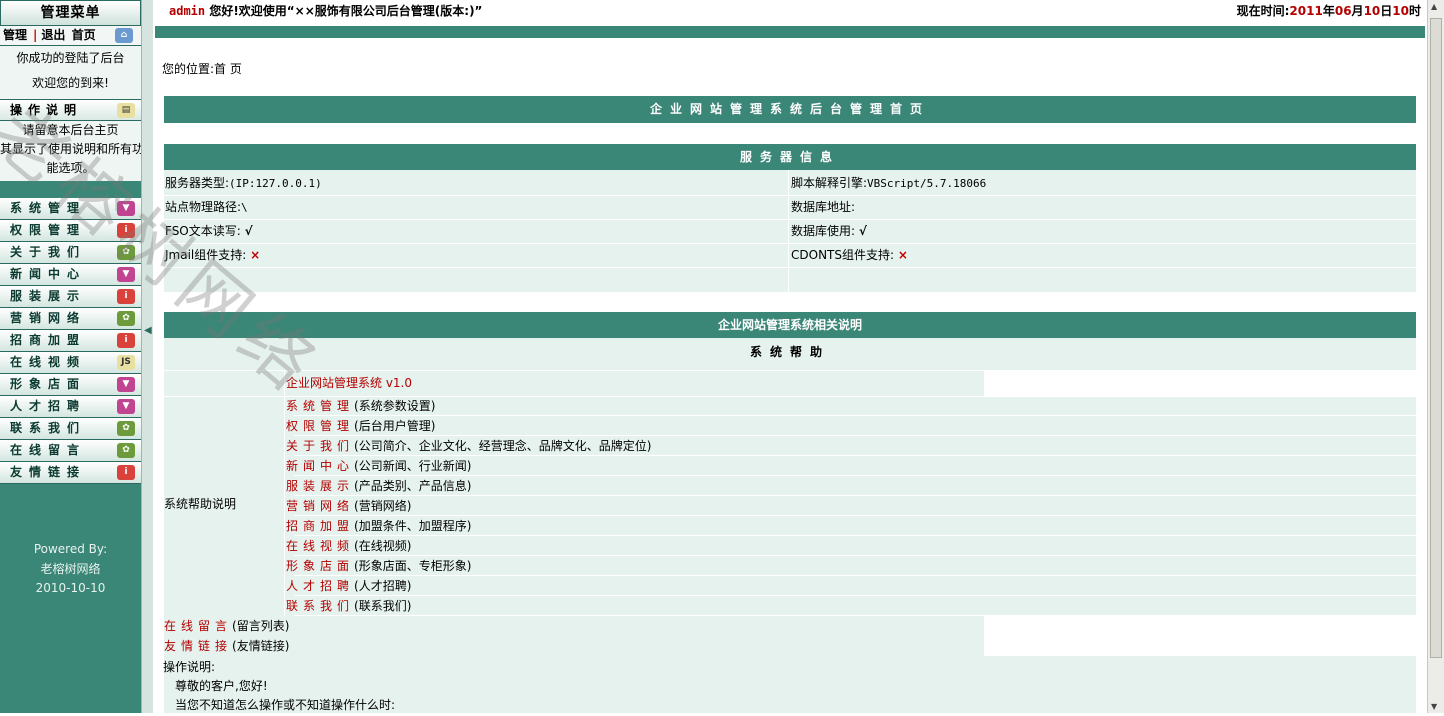 The image size is (1444, 716). Describe the element at coordinates (200, 504) in the screenshot. I see `help-side-label: 系统帮助说明` at that location.